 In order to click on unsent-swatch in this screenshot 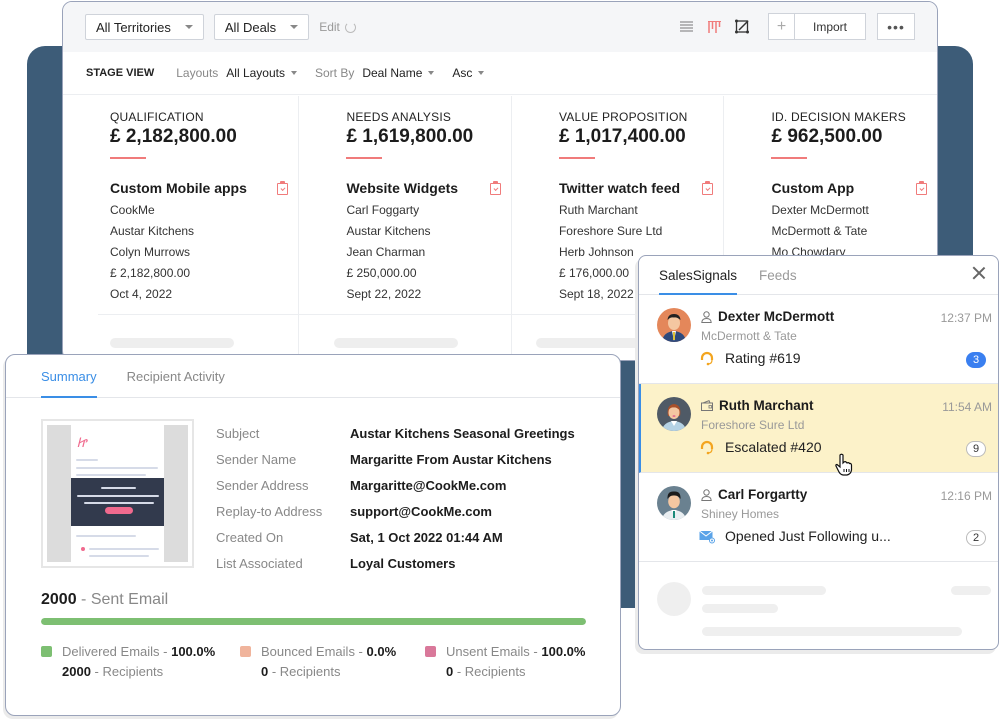, I will do `click(430, 651)`.